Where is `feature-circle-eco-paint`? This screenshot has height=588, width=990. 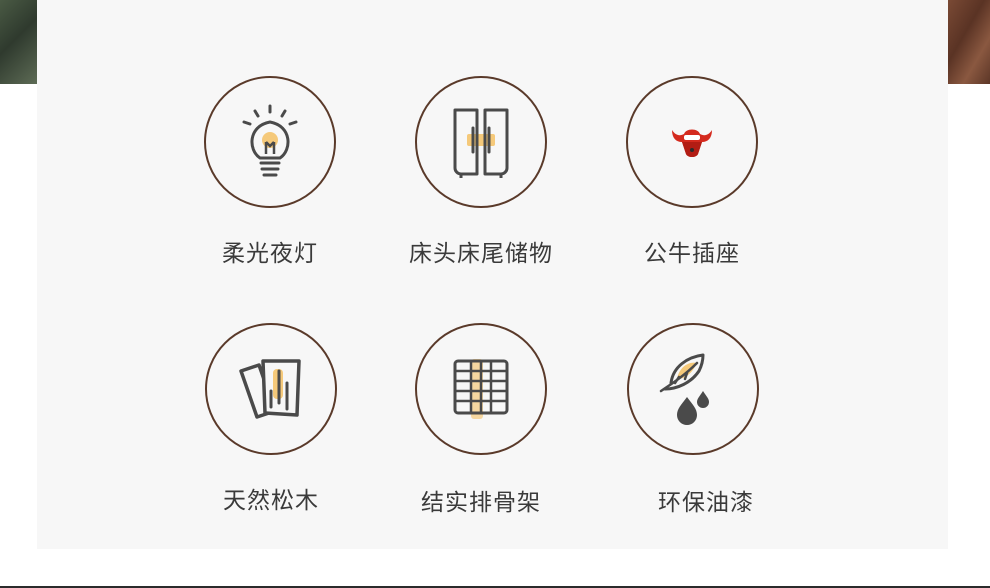
feature-circle-eco-paint is located at coordinates (693, 389).